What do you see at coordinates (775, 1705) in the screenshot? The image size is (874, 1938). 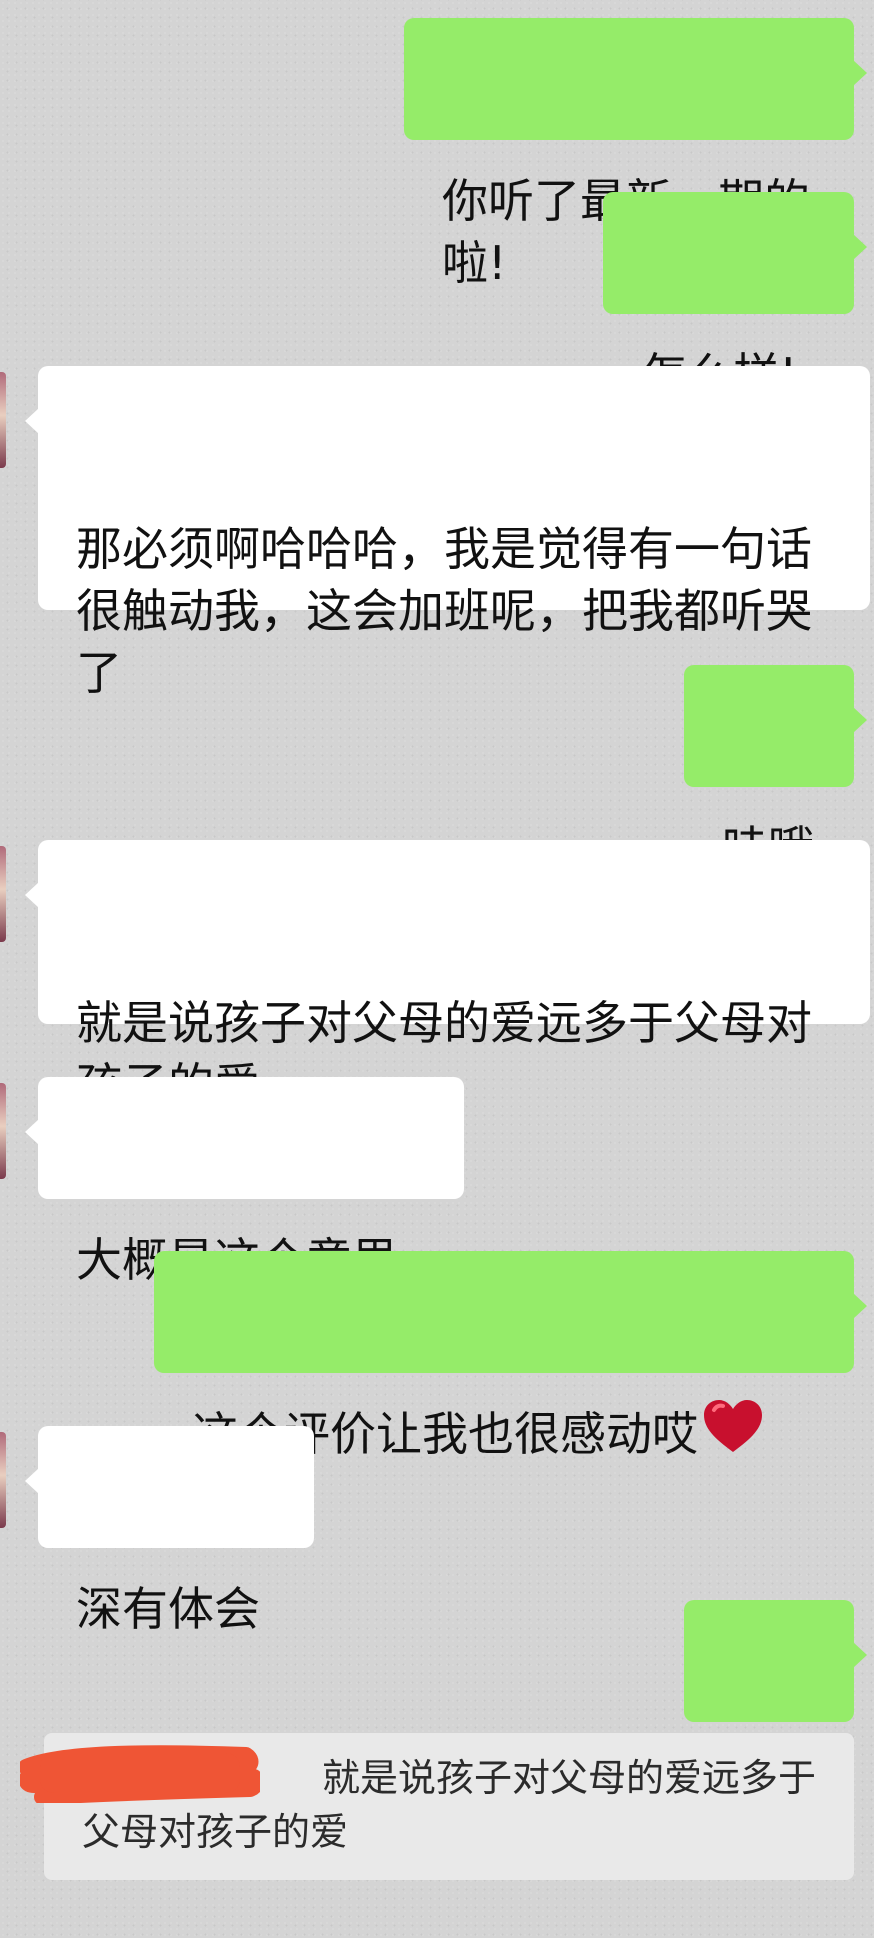 I see `message-bubble-sent: 是嘟` at bounding box center [775, 1705].